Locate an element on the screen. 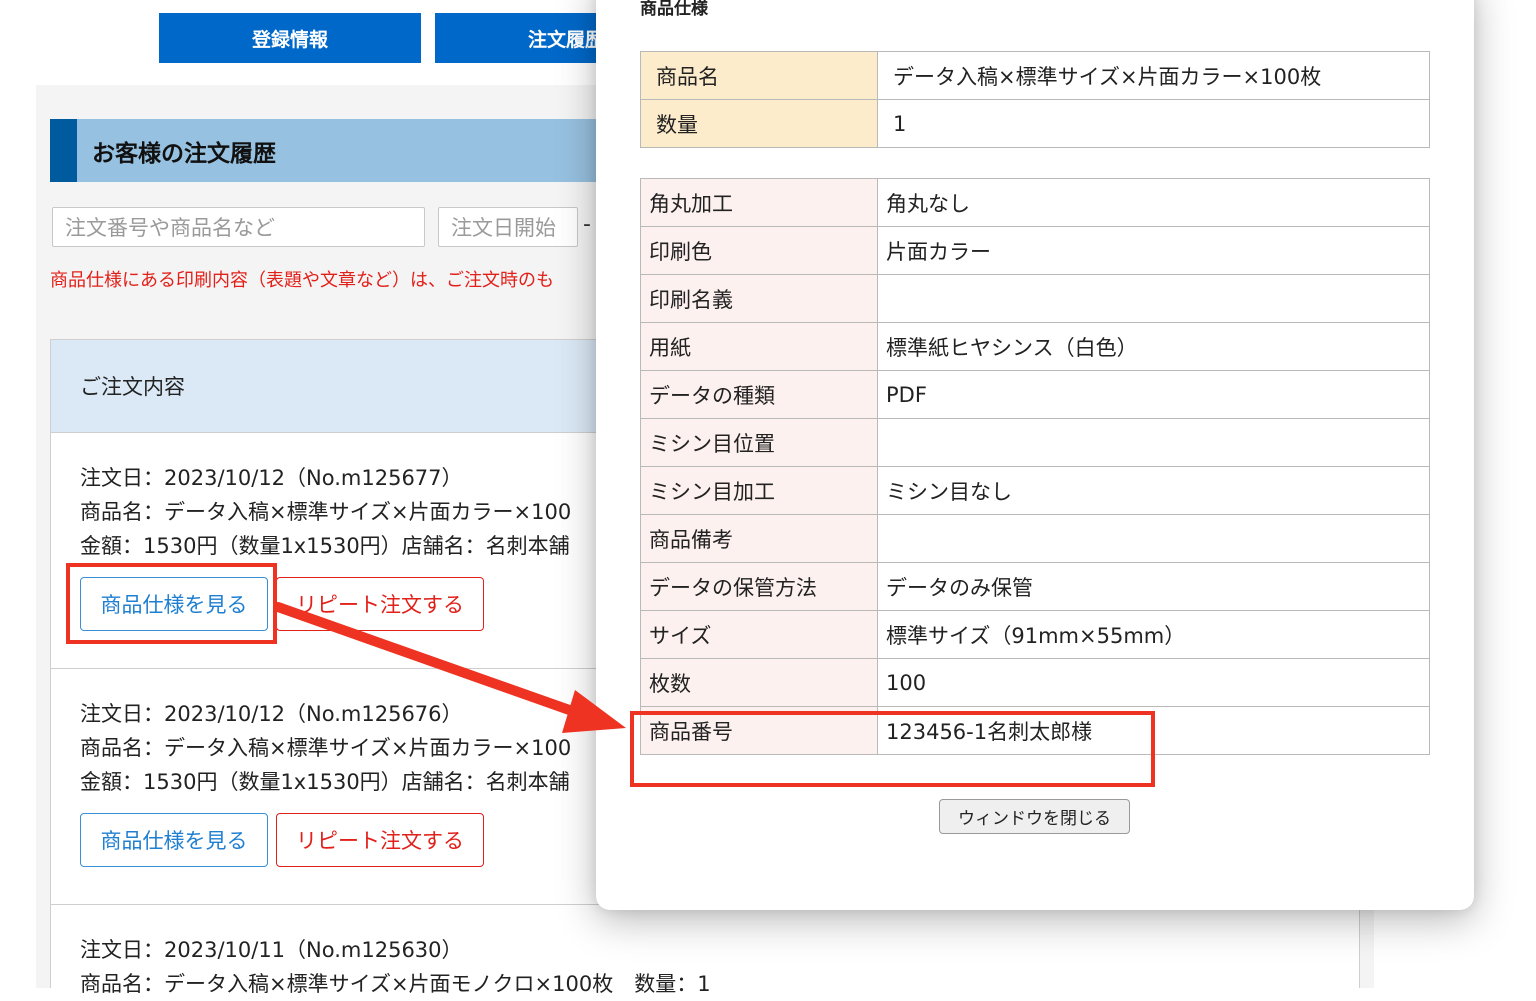  order-product: 商品名：データ入稿×標準サイズ×片面モノクロ×100枚 数量：1 is located at coordinates (719, 984).